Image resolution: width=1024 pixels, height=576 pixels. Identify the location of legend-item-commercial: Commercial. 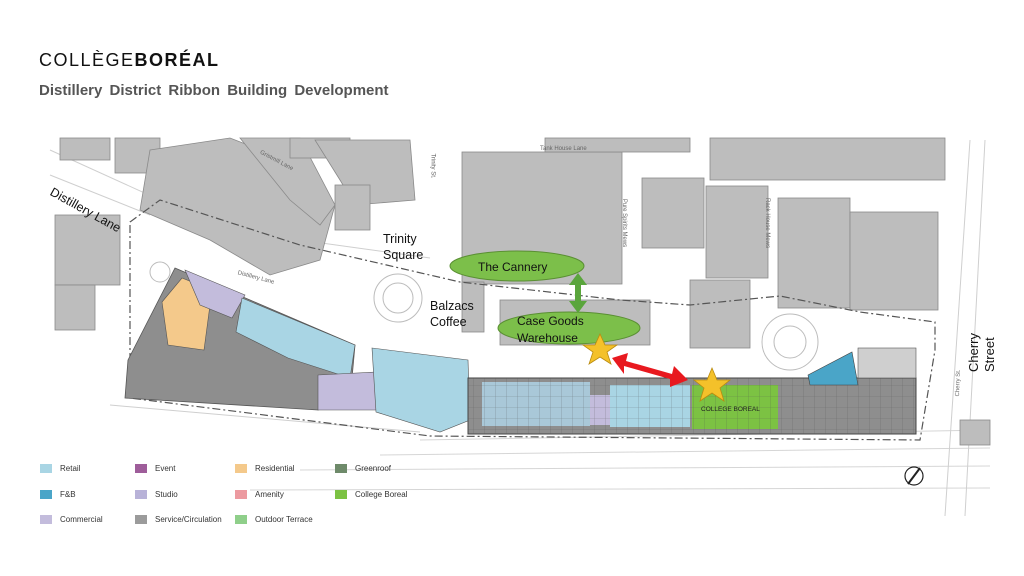
(71, 519).